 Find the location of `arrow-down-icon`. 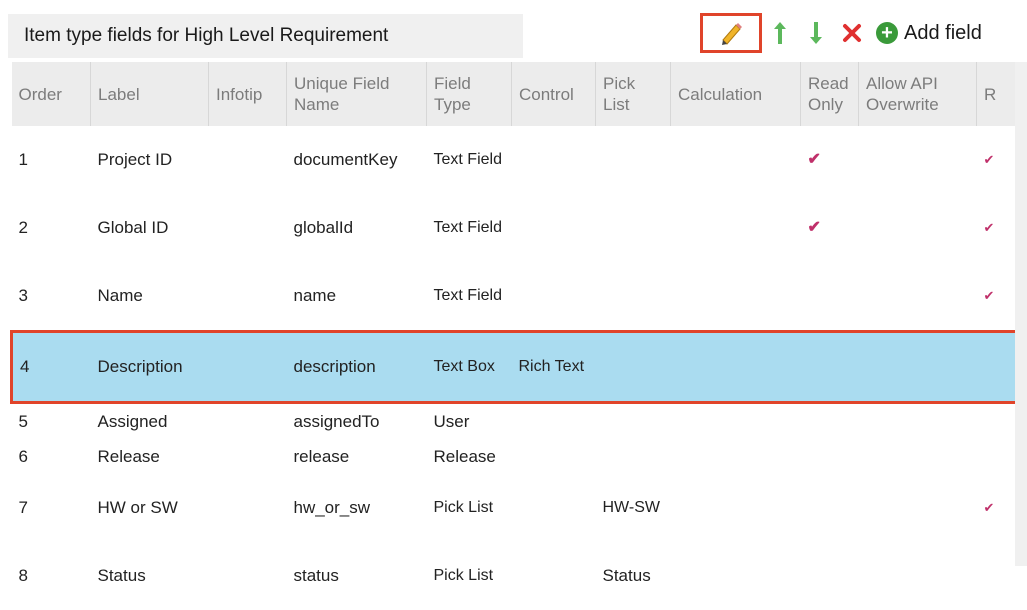

arrow-down-icon is located at coordinates (816, 33).